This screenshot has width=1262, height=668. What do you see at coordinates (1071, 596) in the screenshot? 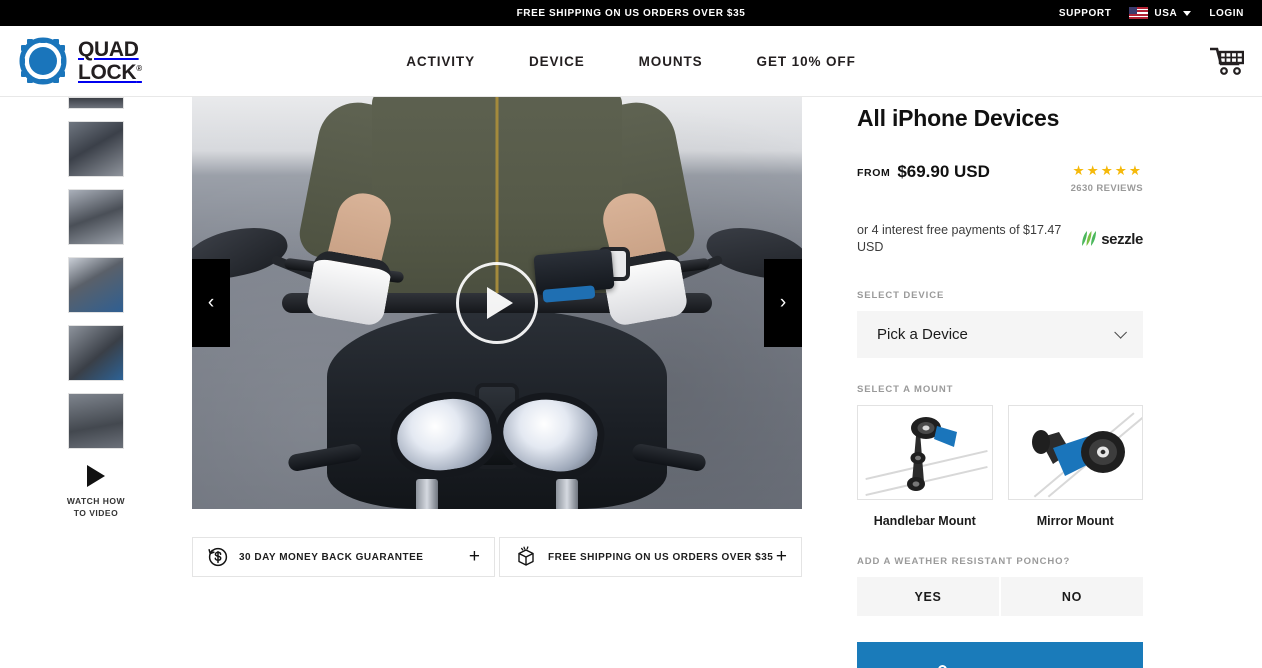
I see `poncho-no-button: NO` at bounding box center [1071, 596].